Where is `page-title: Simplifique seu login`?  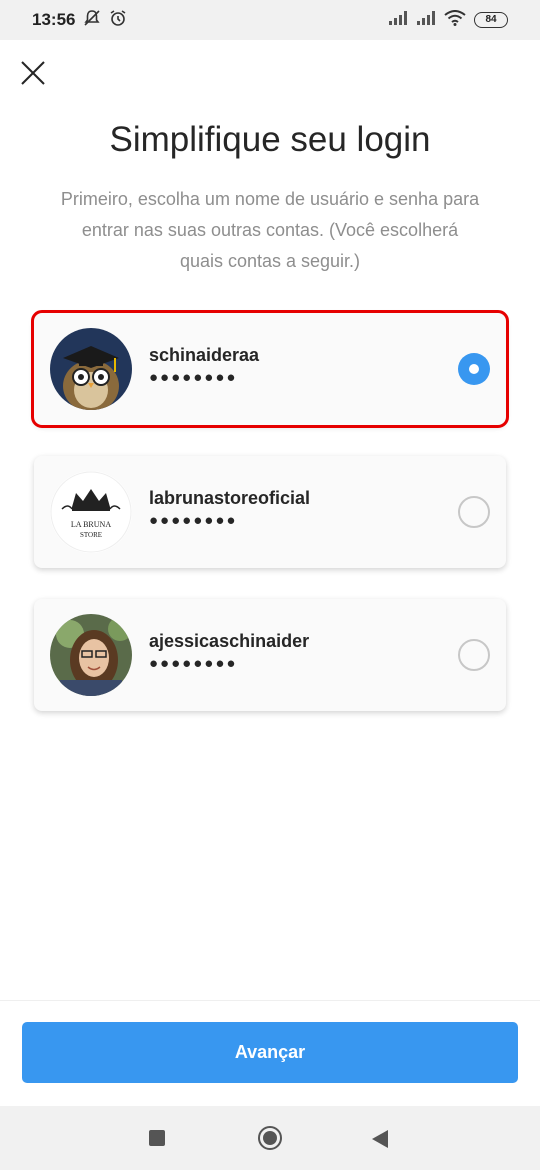
page-title: Simplifique seu login is located at coordinates (270, 139).